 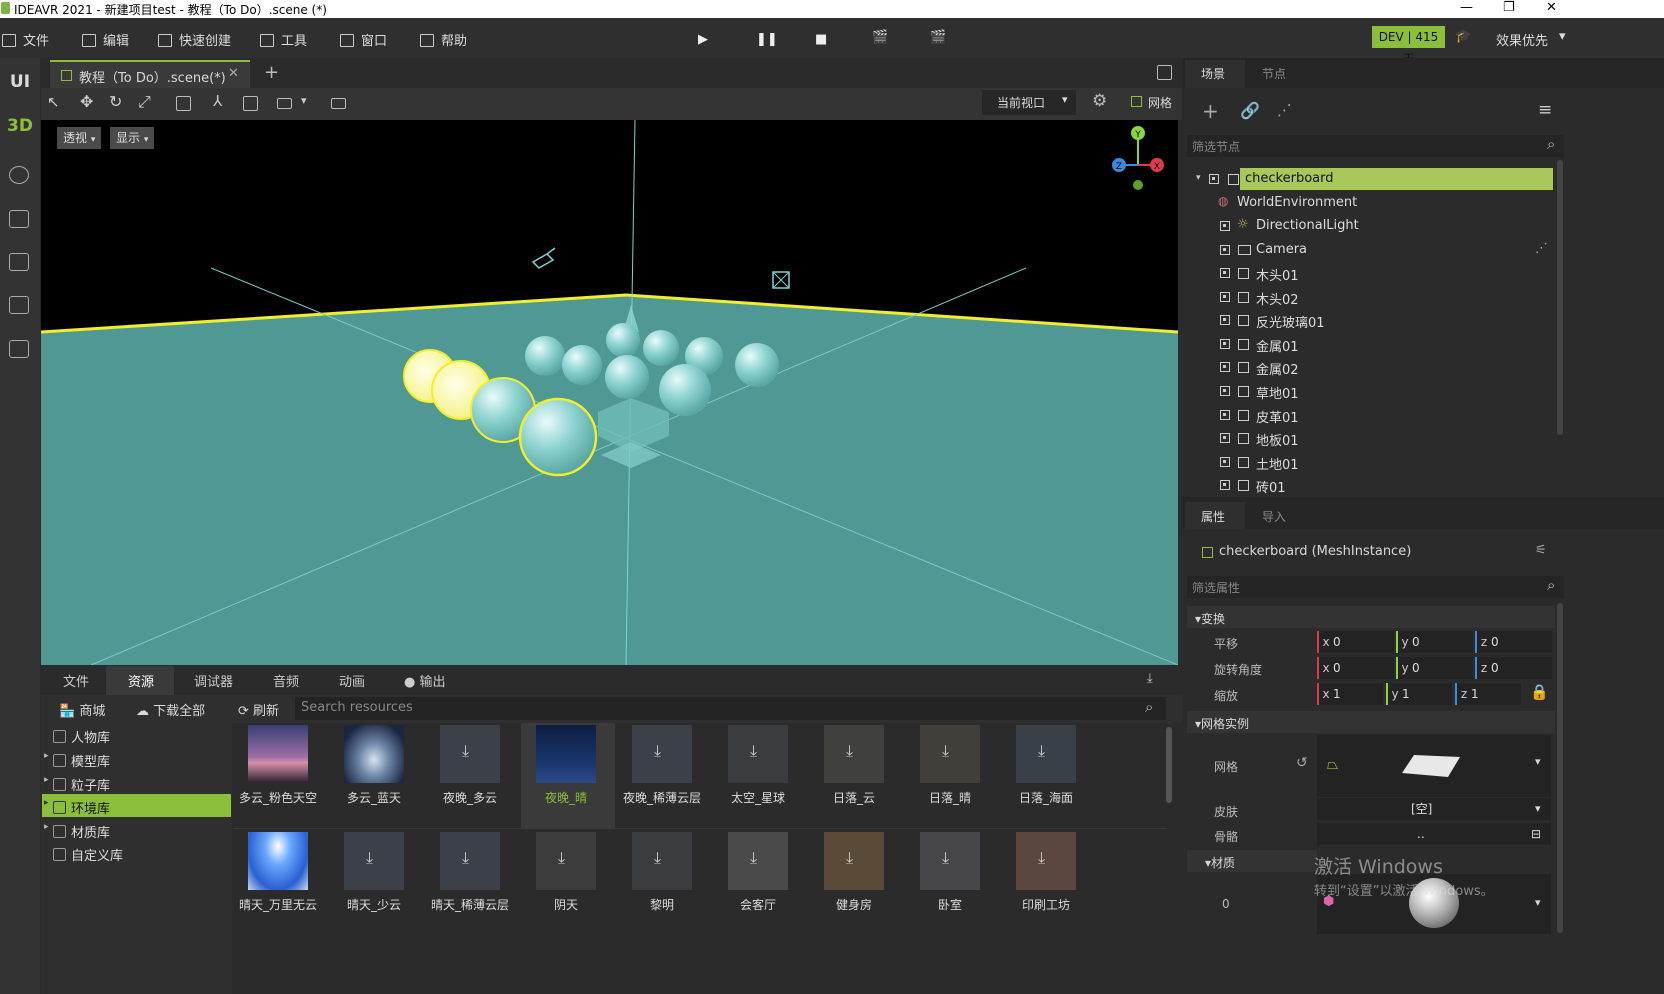 What do you see at coordinates (374, 885) in the screenshot?
I see `resource-item: ⤓ 晴天_少云` at bounding box center [374, 885].